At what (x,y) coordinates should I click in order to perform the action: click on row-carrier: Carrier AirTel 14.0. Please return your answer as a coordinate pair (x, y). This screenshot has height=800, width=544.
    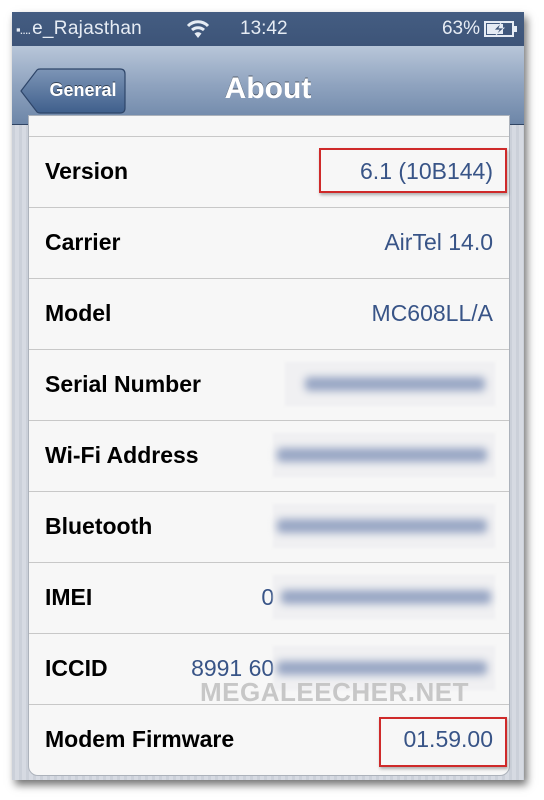
    Looking at the image, I should click on (269, 242).